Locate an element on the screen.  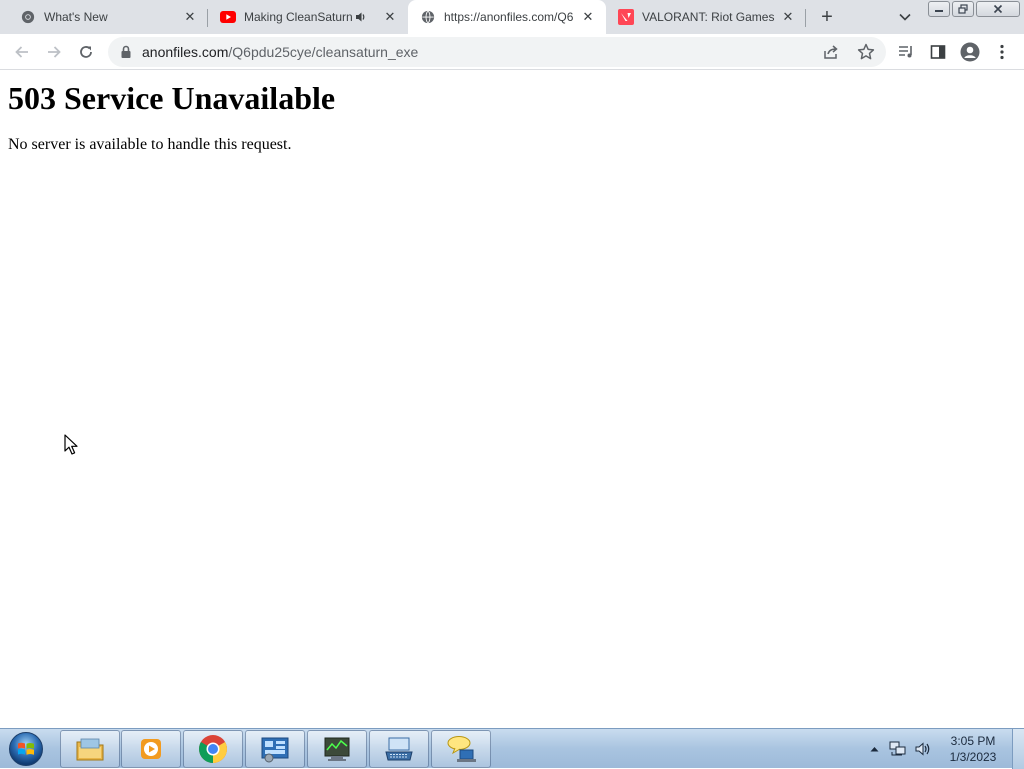
media-player-icon is located at coordinates (151, 749).